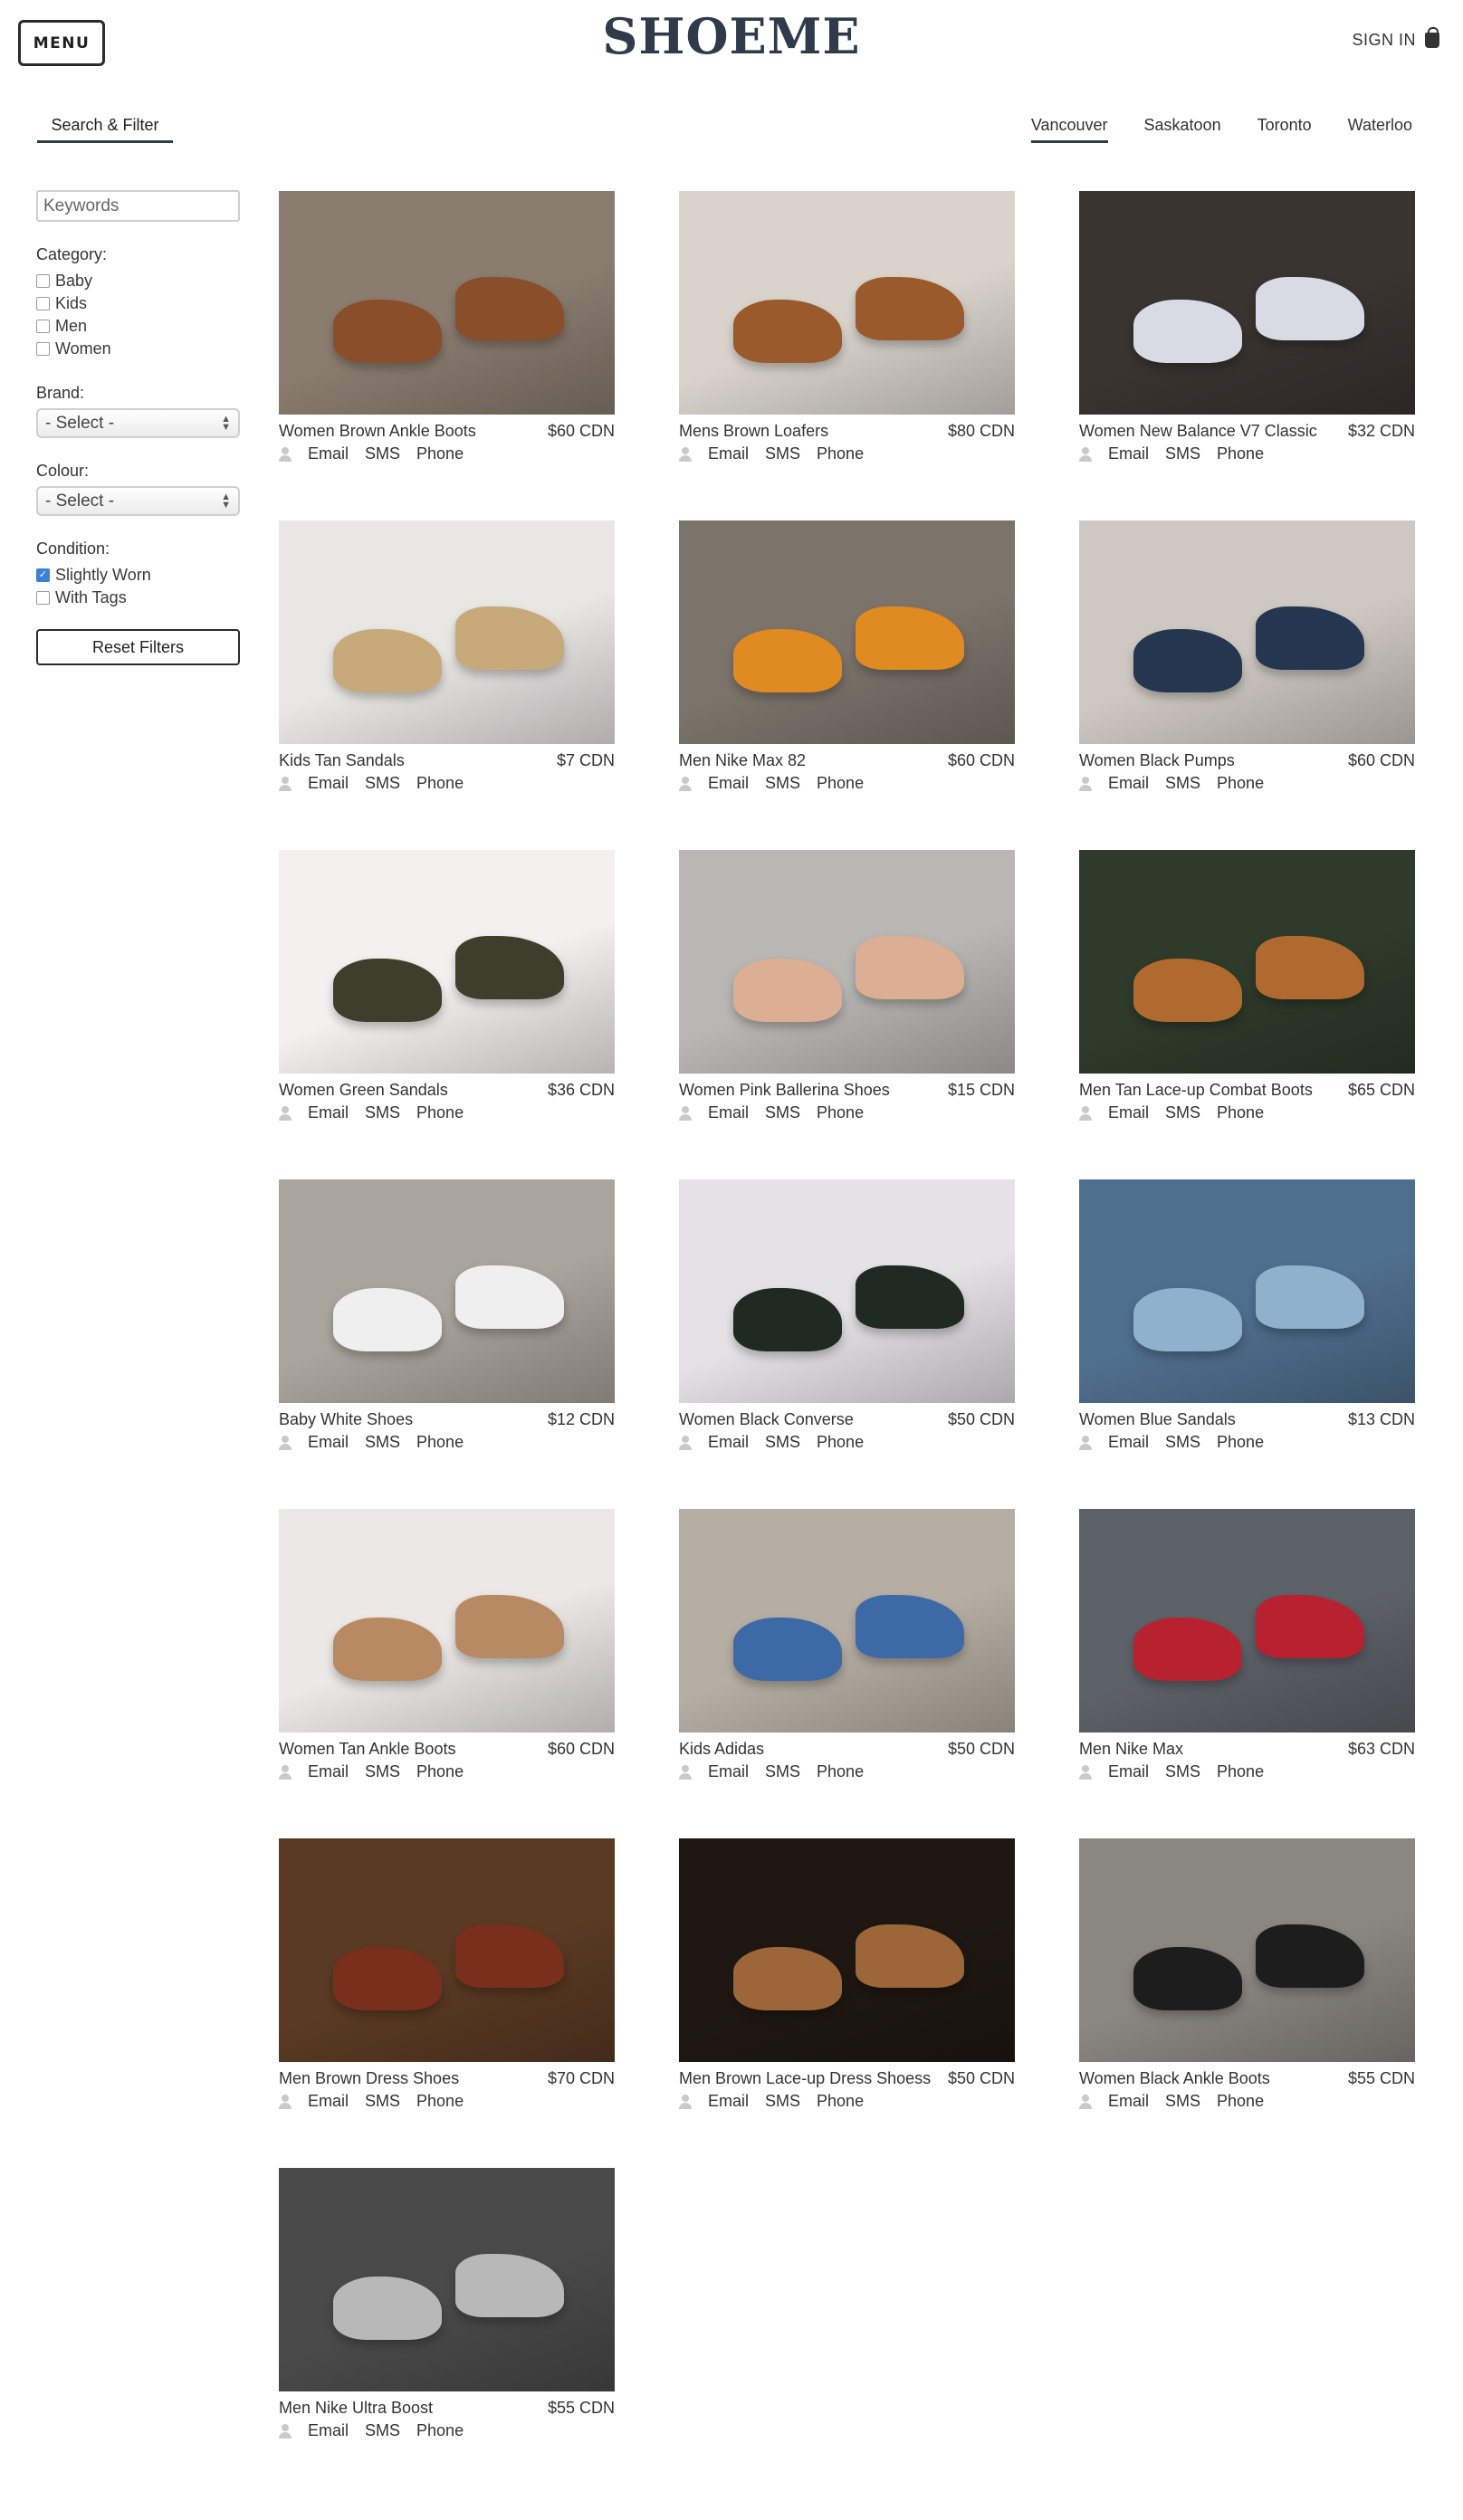  Describe the element at coordinates (1196, 1090) in the screenshot. I see `product-title: Men Tan Lace-up Combat Boots` at that location.